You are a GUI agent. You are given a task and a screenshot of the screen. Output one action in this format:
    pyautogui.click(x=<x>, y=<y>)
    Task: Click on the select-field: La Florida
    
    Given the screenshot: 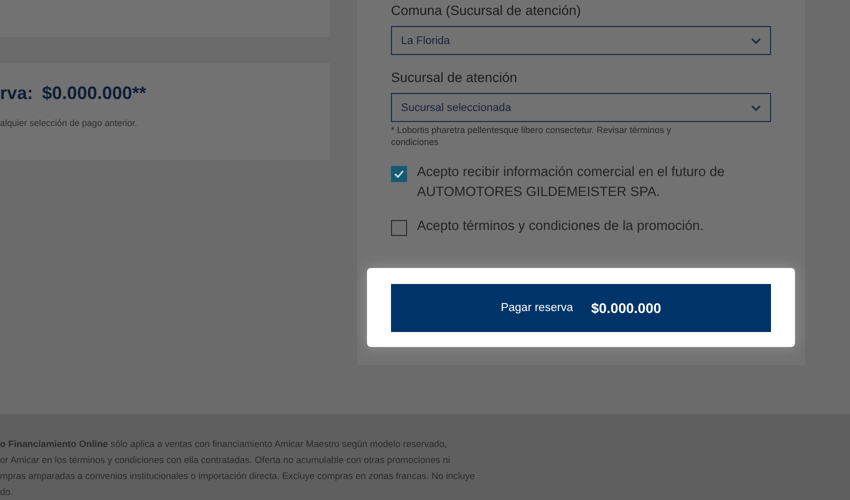 What is the action you would take?
    pyautogui.click(x=581, y=40)
    